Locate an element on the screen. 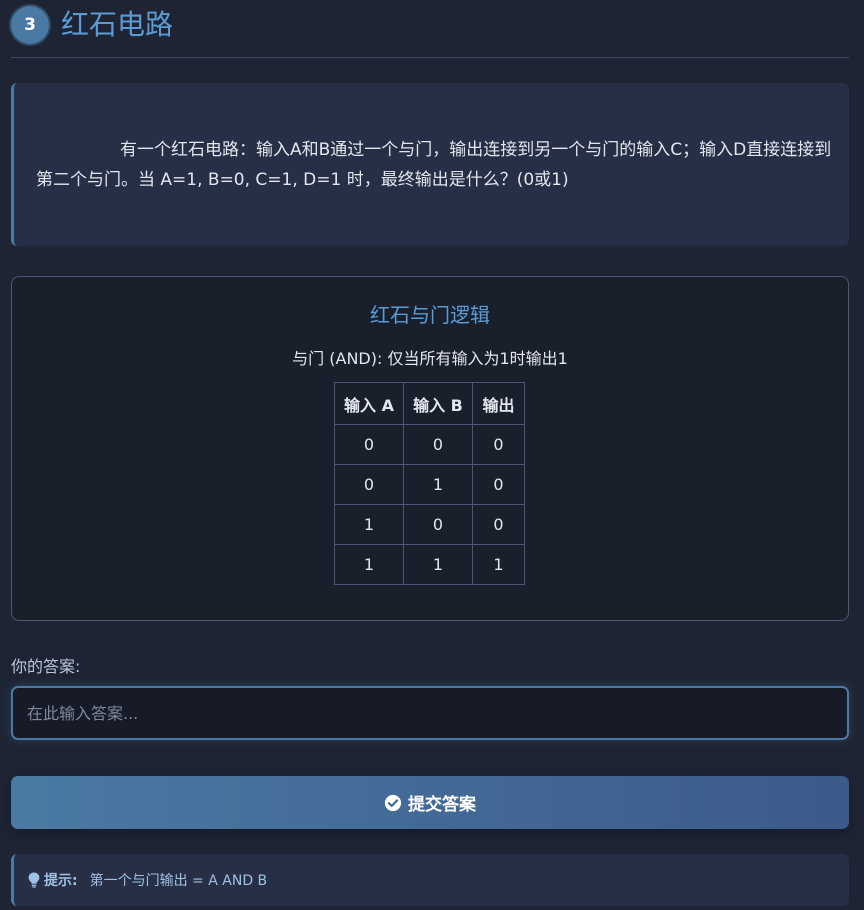 This screenshot has width=864, height=910. table-row: 0 0 0 is located at coordinates (429, 444).